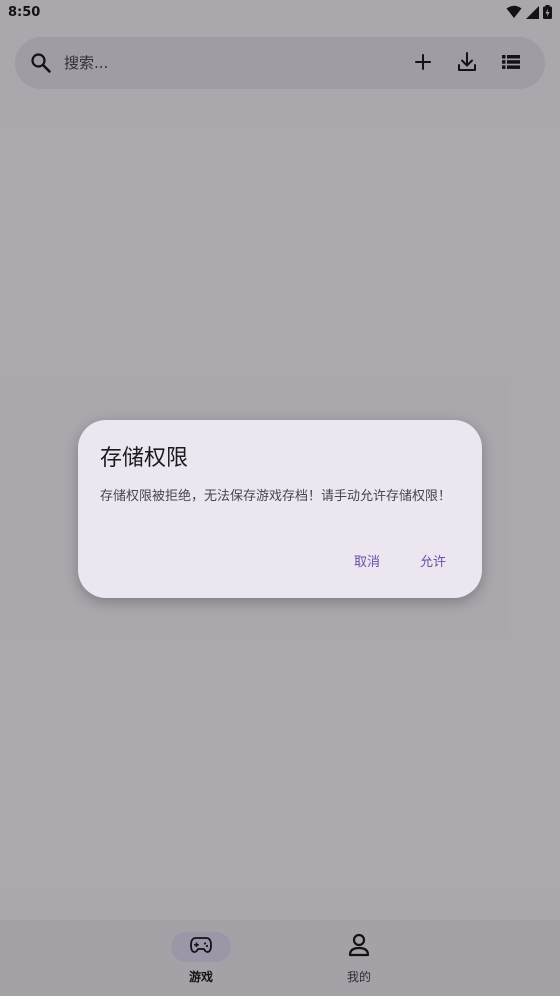 This screenshot has width=560, height=996. I want to click on storage-permission-dialog: 存储权限 存储权限被拒绝，无法保存游戏存档！请手动允许存储权限！ 取消 允许, so click(280, 509).